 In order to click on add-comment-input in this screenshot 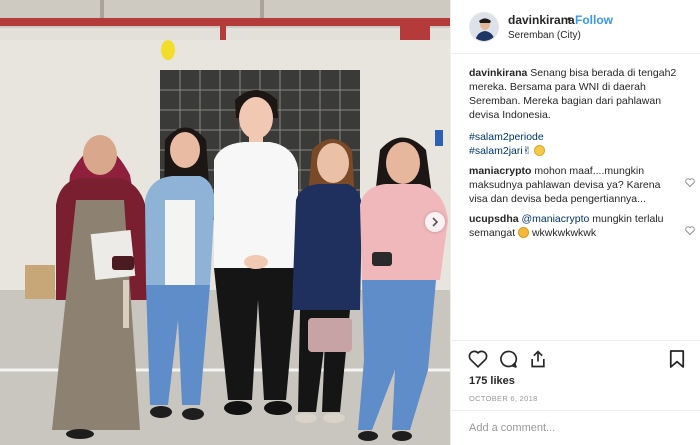, I will do `click(576, 428)`.